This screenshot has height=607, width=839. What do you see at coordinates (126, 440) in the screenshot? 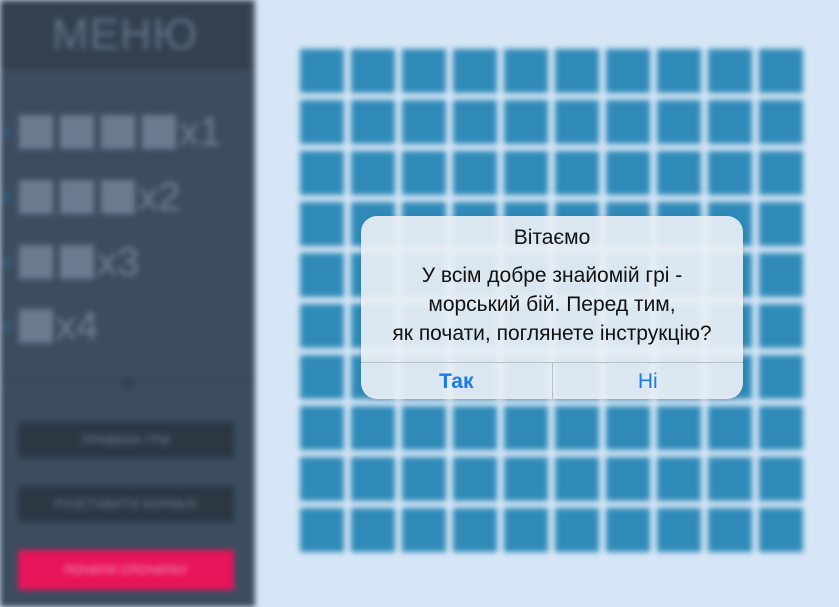
I see `rules-button: ПРАВИЛА ГРИ` at bounding box center [126, 440].